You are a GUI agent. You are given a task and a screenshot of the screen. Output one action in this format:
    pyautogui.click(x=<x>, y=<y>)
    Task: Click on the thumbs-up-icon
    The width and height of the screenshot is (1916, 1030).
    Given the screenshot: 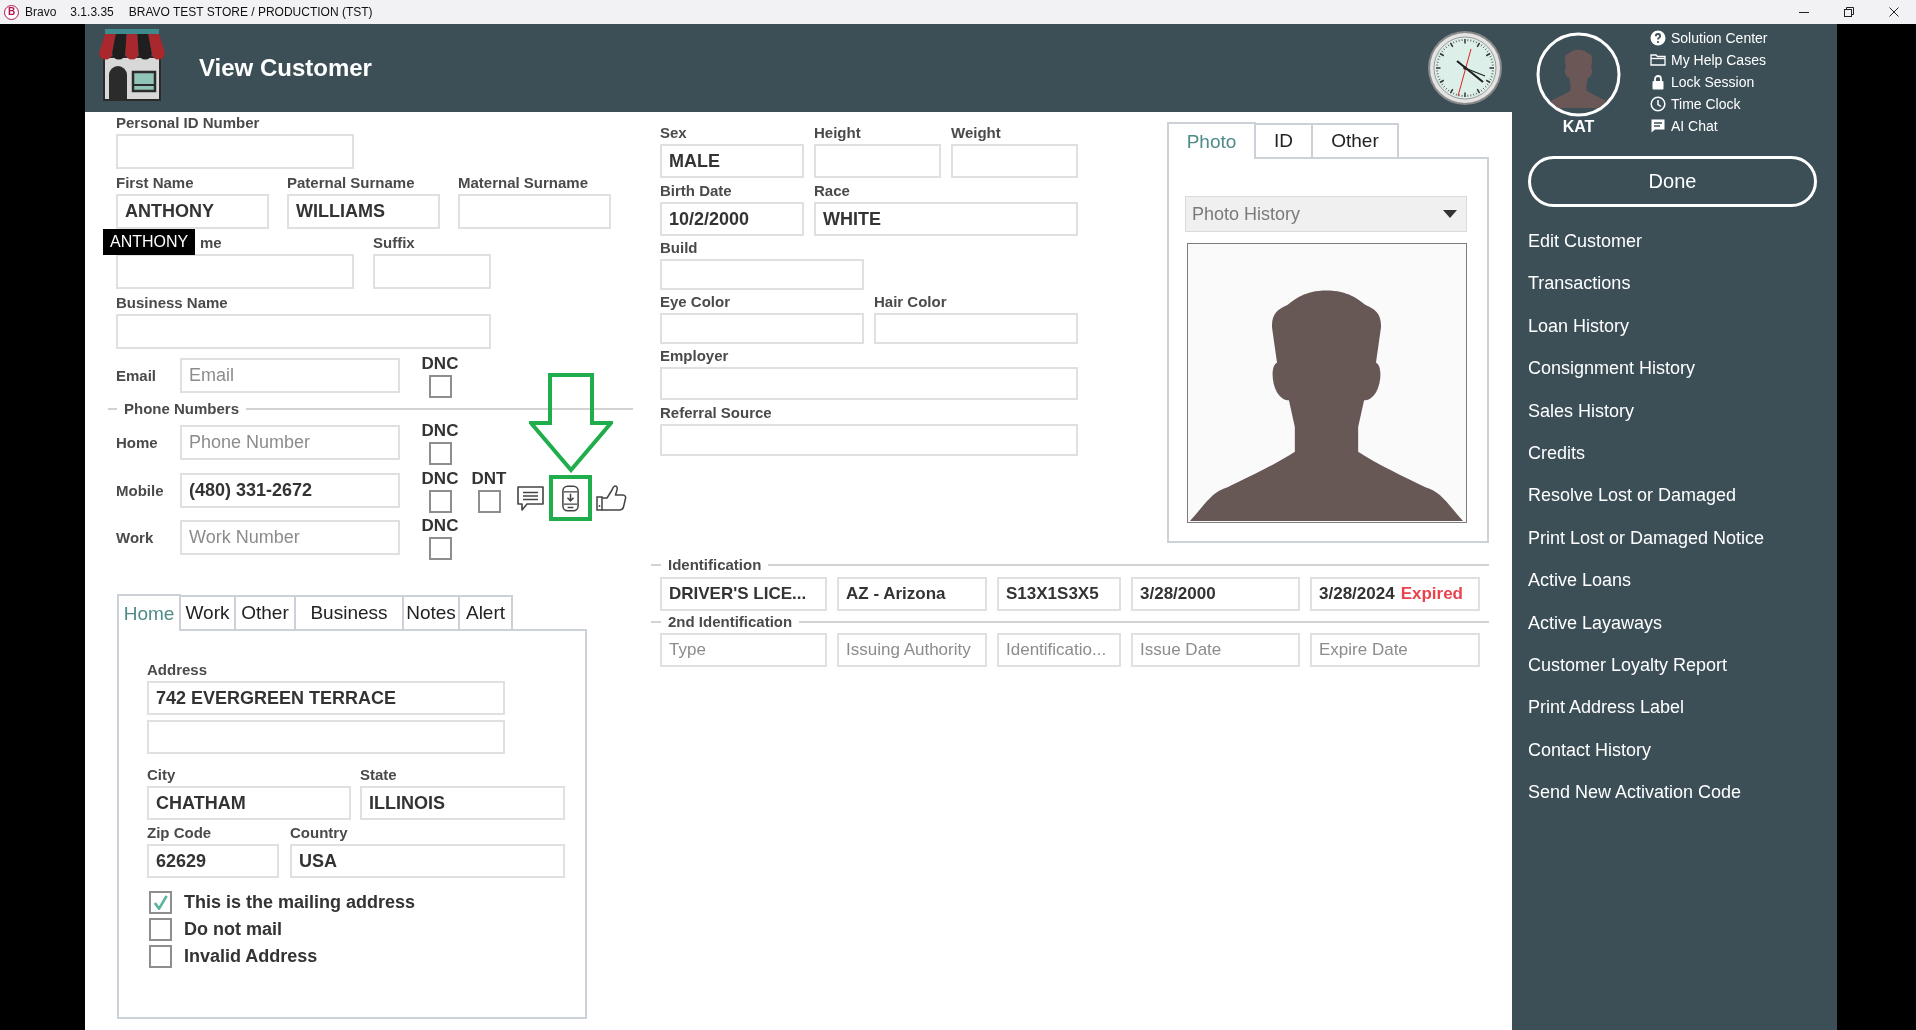 What is the action you would take?
    pyautogui.click(x=611, y=498)
    